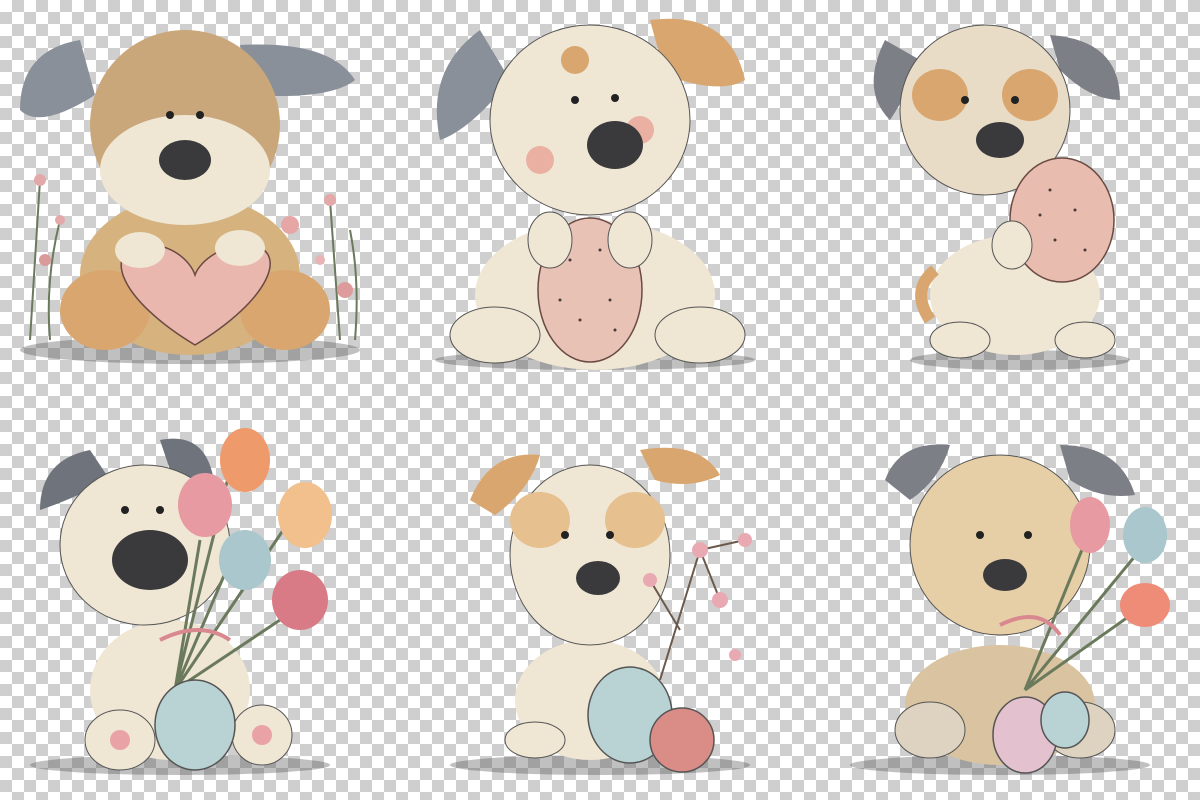 The height and width of the screenshot is (800, 1200). What do you see at coordinates (575, 60) in the screenshot?
I see `head-spot` at bounding box center [575, 60].